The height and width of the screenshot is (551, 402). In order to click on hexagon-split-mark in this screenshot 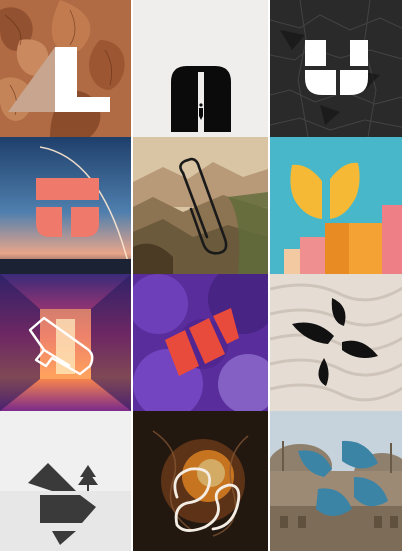, I will do `click(65, 481)`.